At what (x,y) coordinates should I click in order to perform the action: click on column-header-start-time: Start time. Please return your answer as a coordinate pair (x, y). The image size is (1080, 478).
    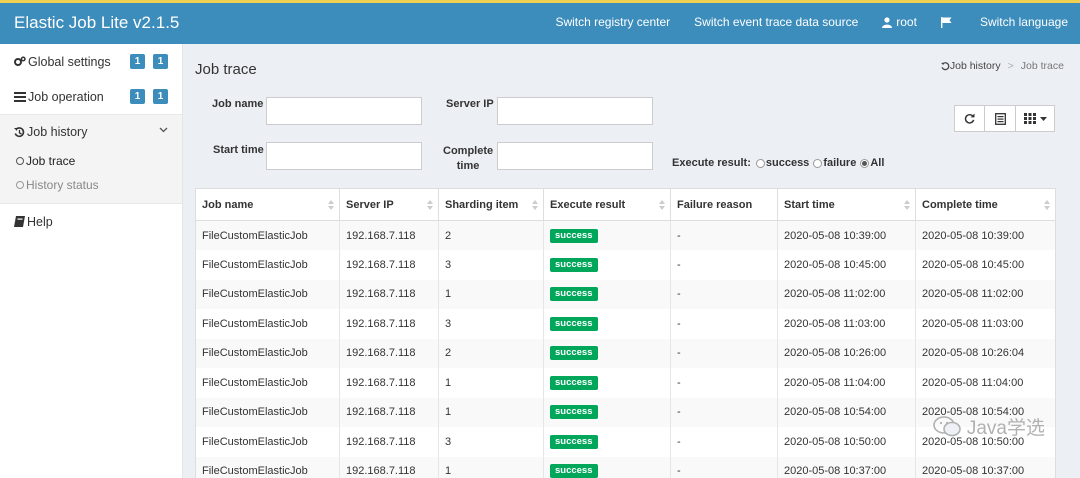
    Looking at the image, I should click on (846, 204).